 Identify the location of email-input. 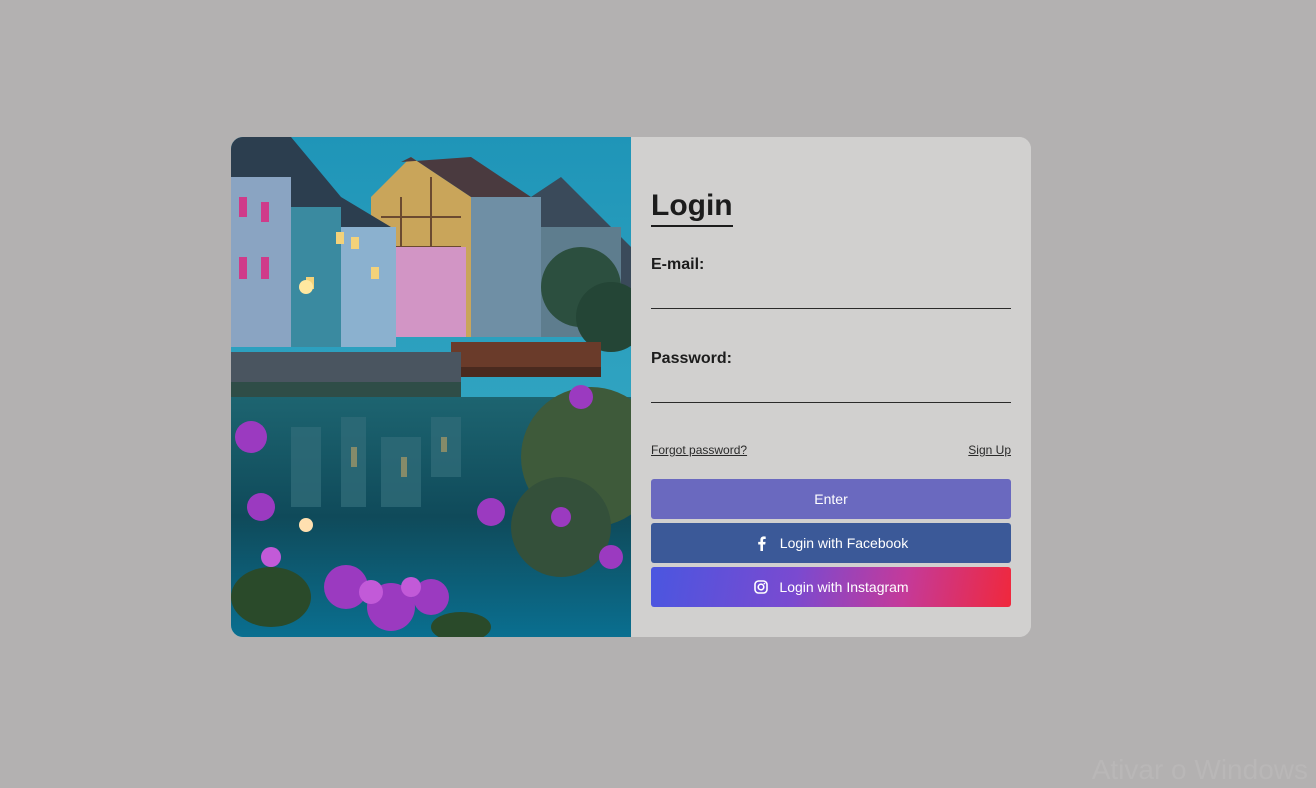
(831, 294).